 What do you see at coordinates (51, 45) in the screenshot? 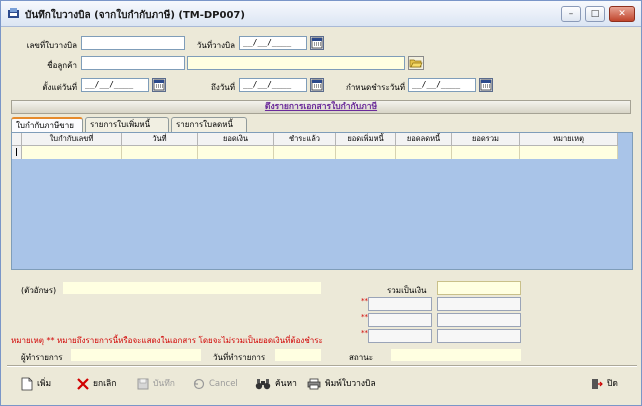
I see `bill-no-label: เลขที่ใบวางบิล` at bounding box center [51, 45].